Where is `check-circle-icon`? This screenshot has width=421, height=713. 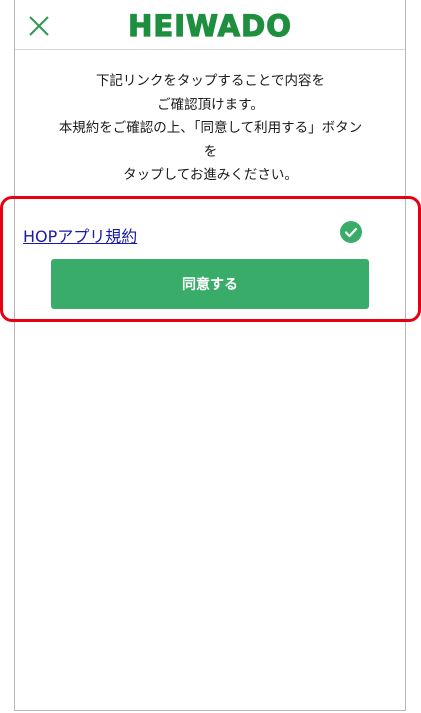
check-circle-icon is located at coordinates (351, 232).